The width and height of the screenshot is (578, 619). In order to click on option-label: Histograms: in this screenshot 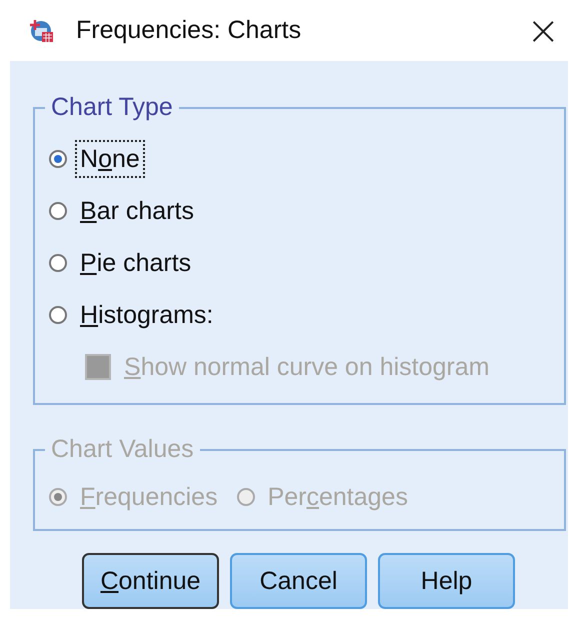, I will do `click(146, 315)`.